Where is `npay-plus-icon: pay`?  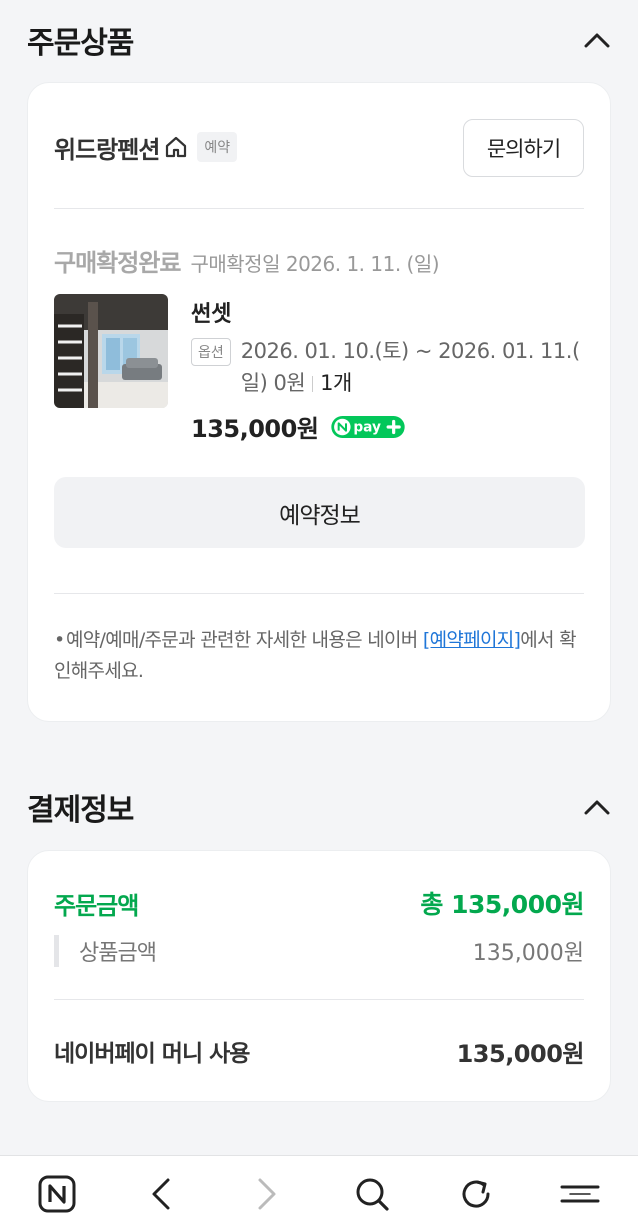 npay-plus-icon: pay is located at coordinates (368, 426).